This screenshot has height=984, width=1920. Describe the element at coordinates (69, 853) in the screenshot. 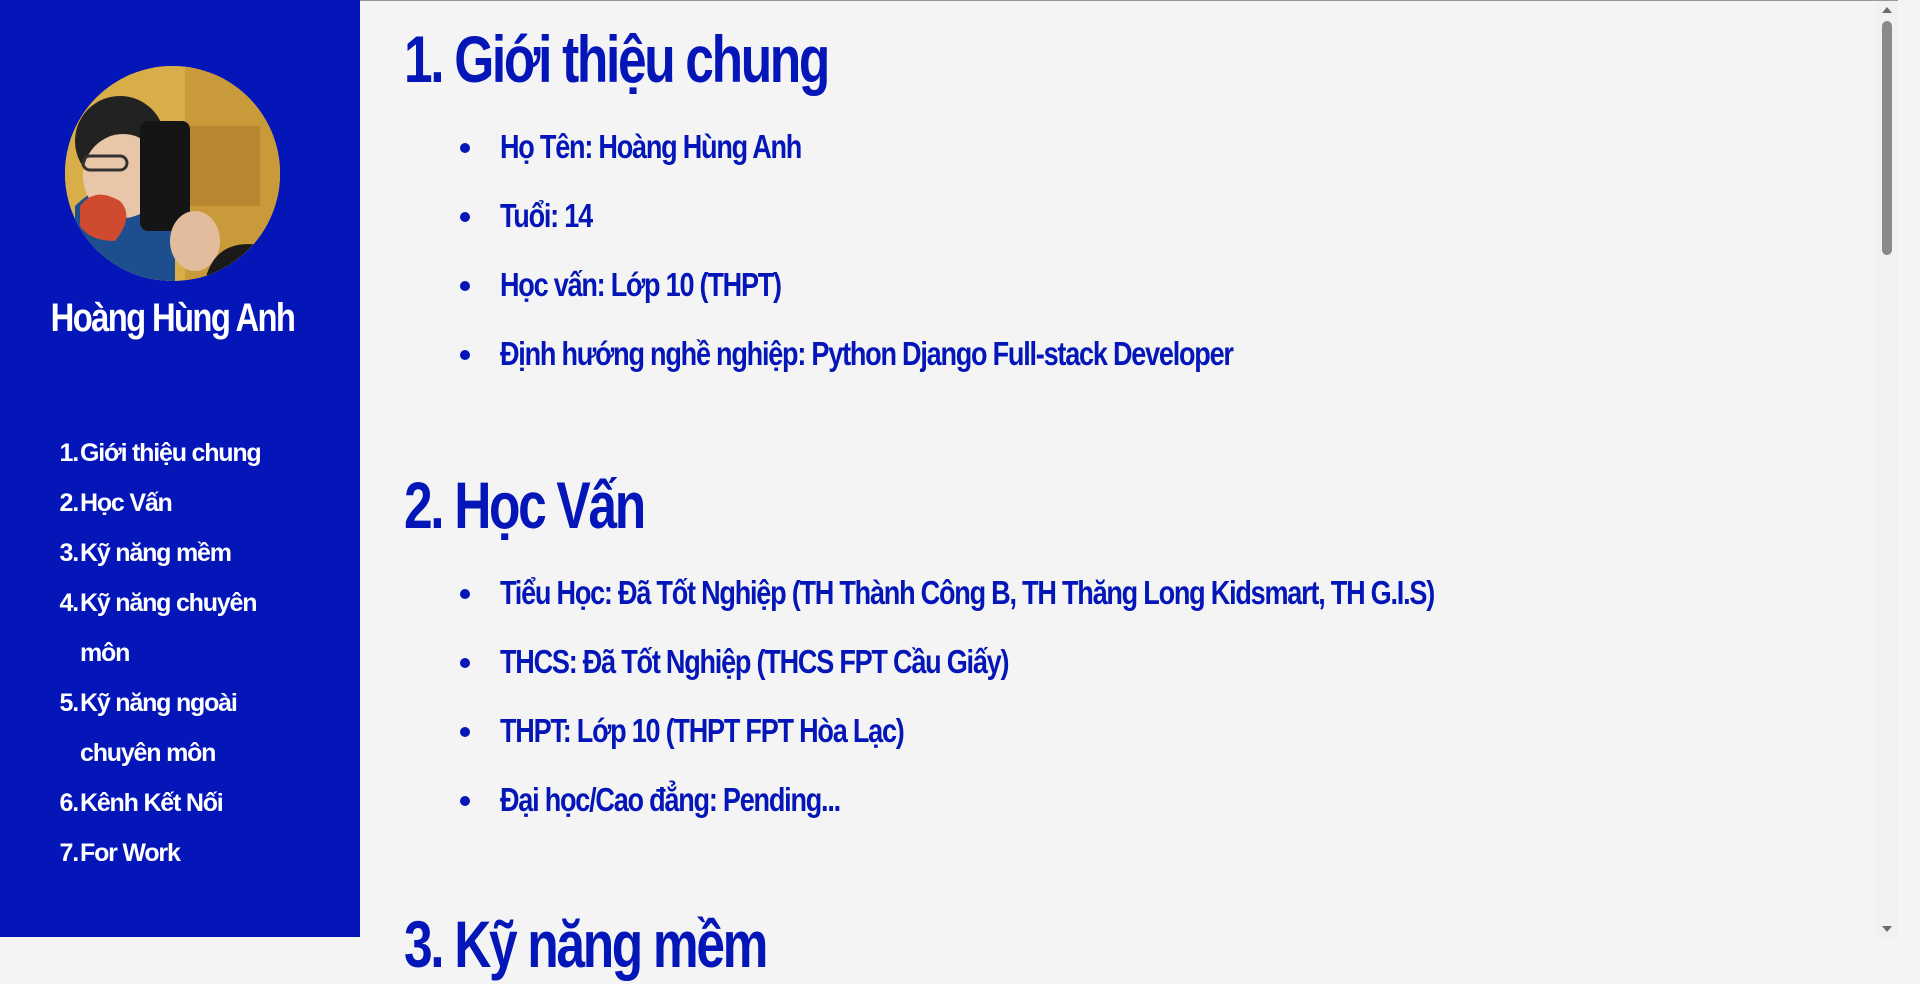

I see `nav-item-number: 7.` at that location.